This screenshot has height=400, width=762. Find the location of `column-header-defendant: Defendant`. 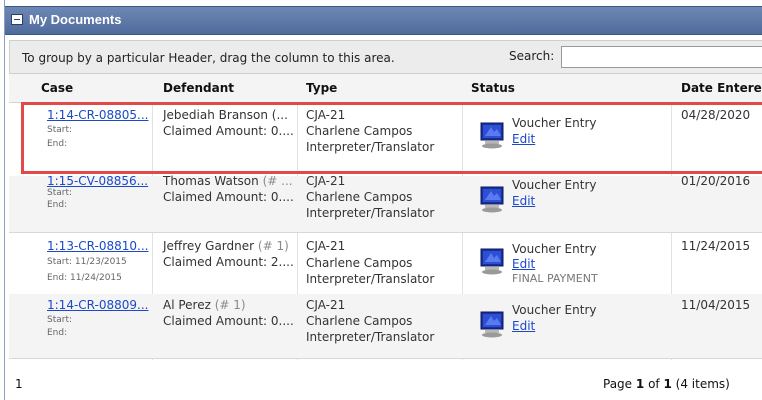

column-header-defendant: Defendant is located at coordinates (198, 88).